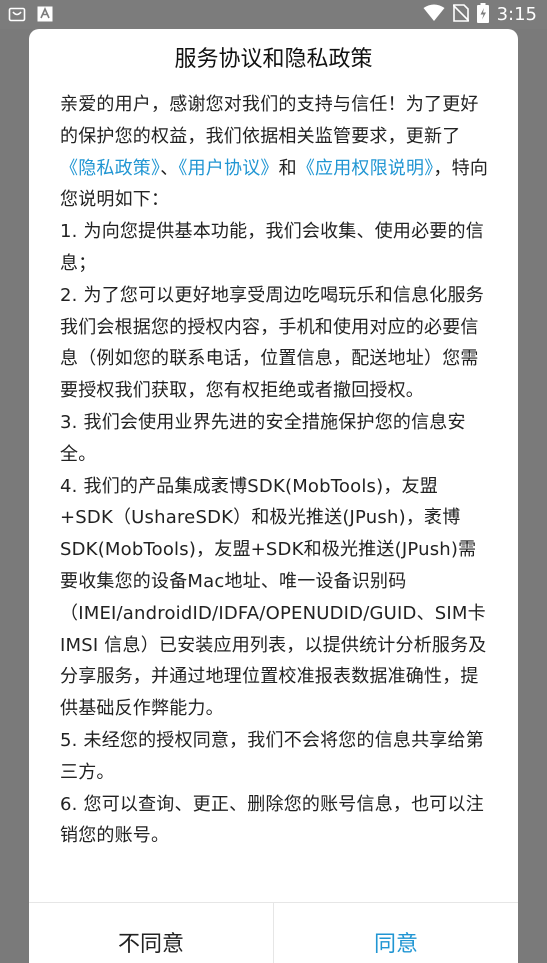  I want to click on no-sim-icon, so click(461, 15).